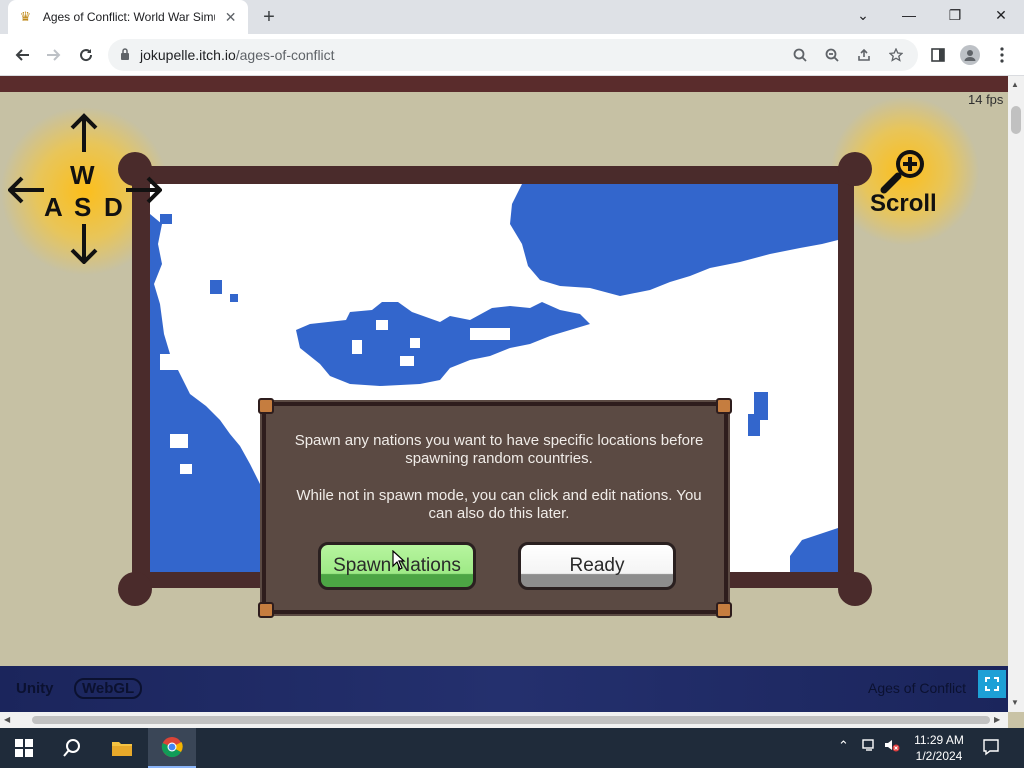 This screenshot has height=768, width=1024. Describe the element at coordinates (1016, 394) in the screenshot. I see `vertical-scrollbar: ▲ ▼` at that location.